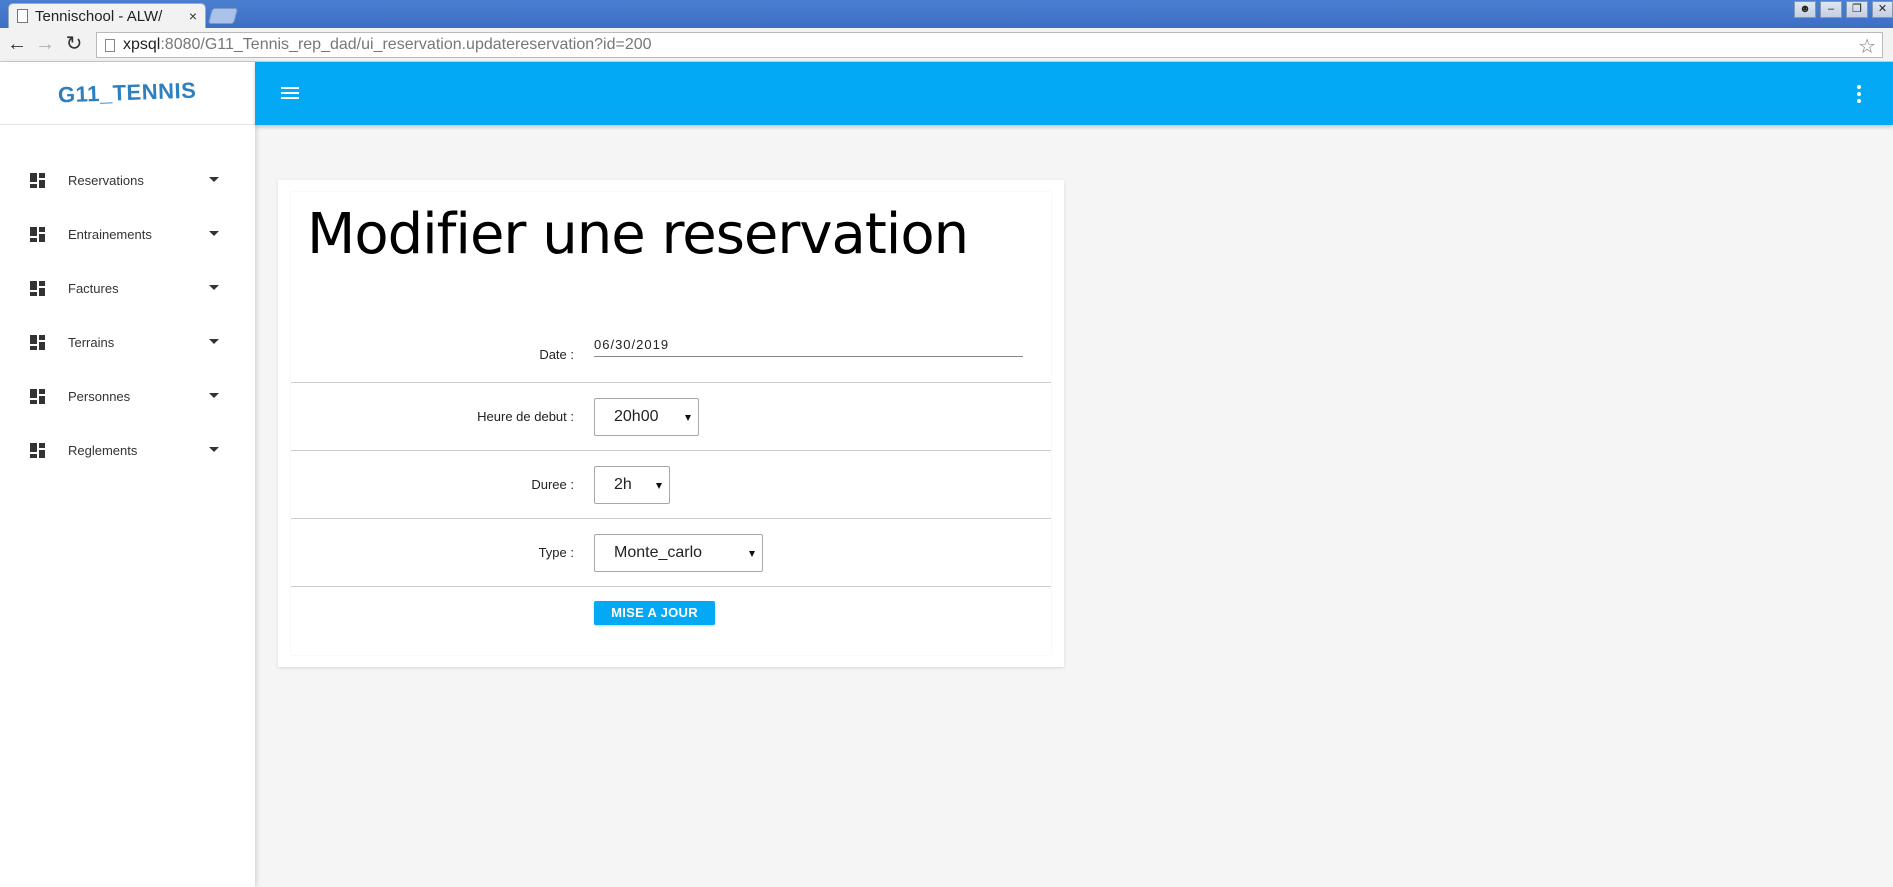  I want to click on sidebar-item-label: Reglements, so click(103, 450).